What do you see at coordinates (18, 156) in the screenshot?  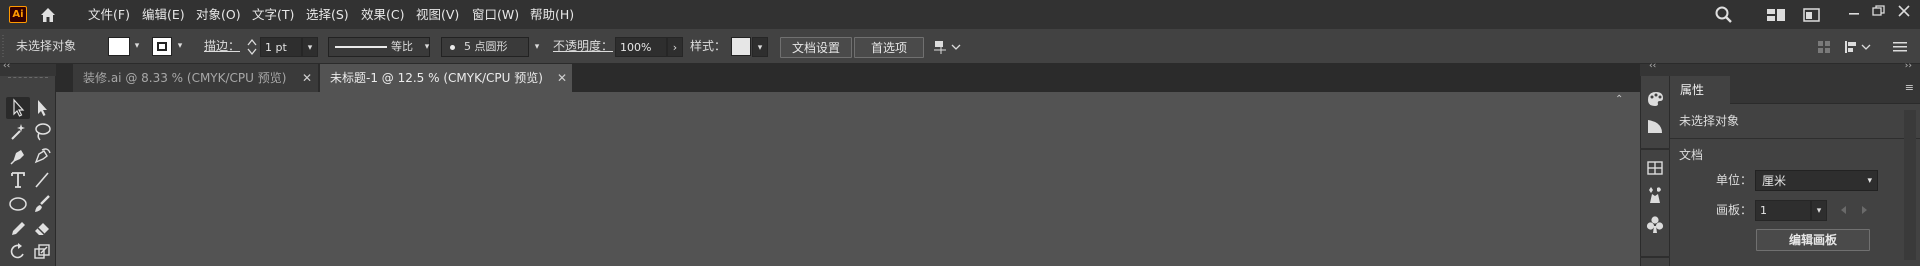 I see `pen-tool-icon` at bounding box center [18, 156].